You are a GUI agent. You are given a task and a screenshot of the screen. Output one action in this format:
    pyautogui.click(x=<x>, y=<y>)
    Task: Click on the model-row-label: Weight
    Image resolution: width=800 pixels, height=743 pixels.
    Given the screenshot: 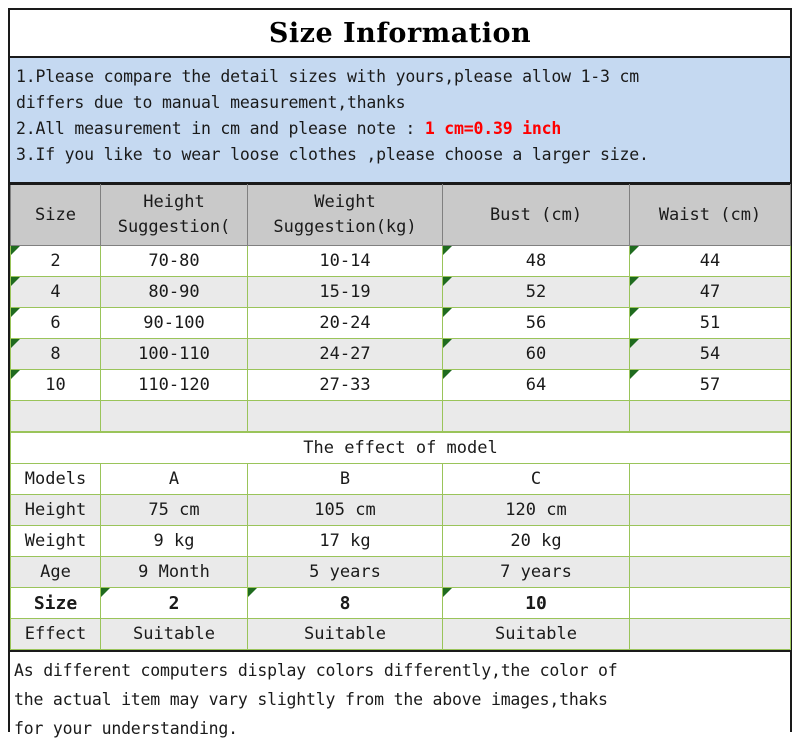 What is the action you would take?
    pyautogui.click(x=55, y=541)
    